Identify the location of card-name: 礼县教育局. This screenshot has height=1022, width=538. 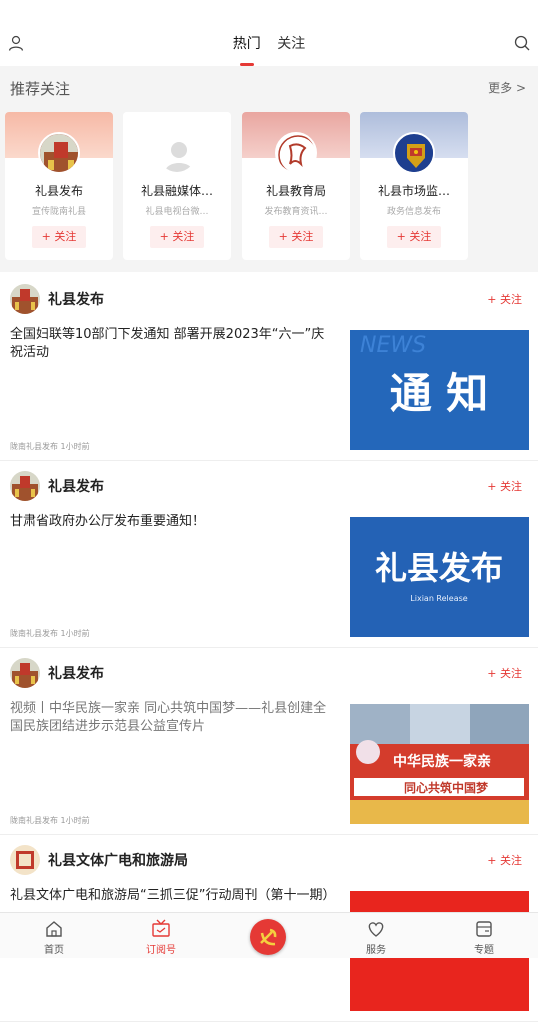
(295, 191).